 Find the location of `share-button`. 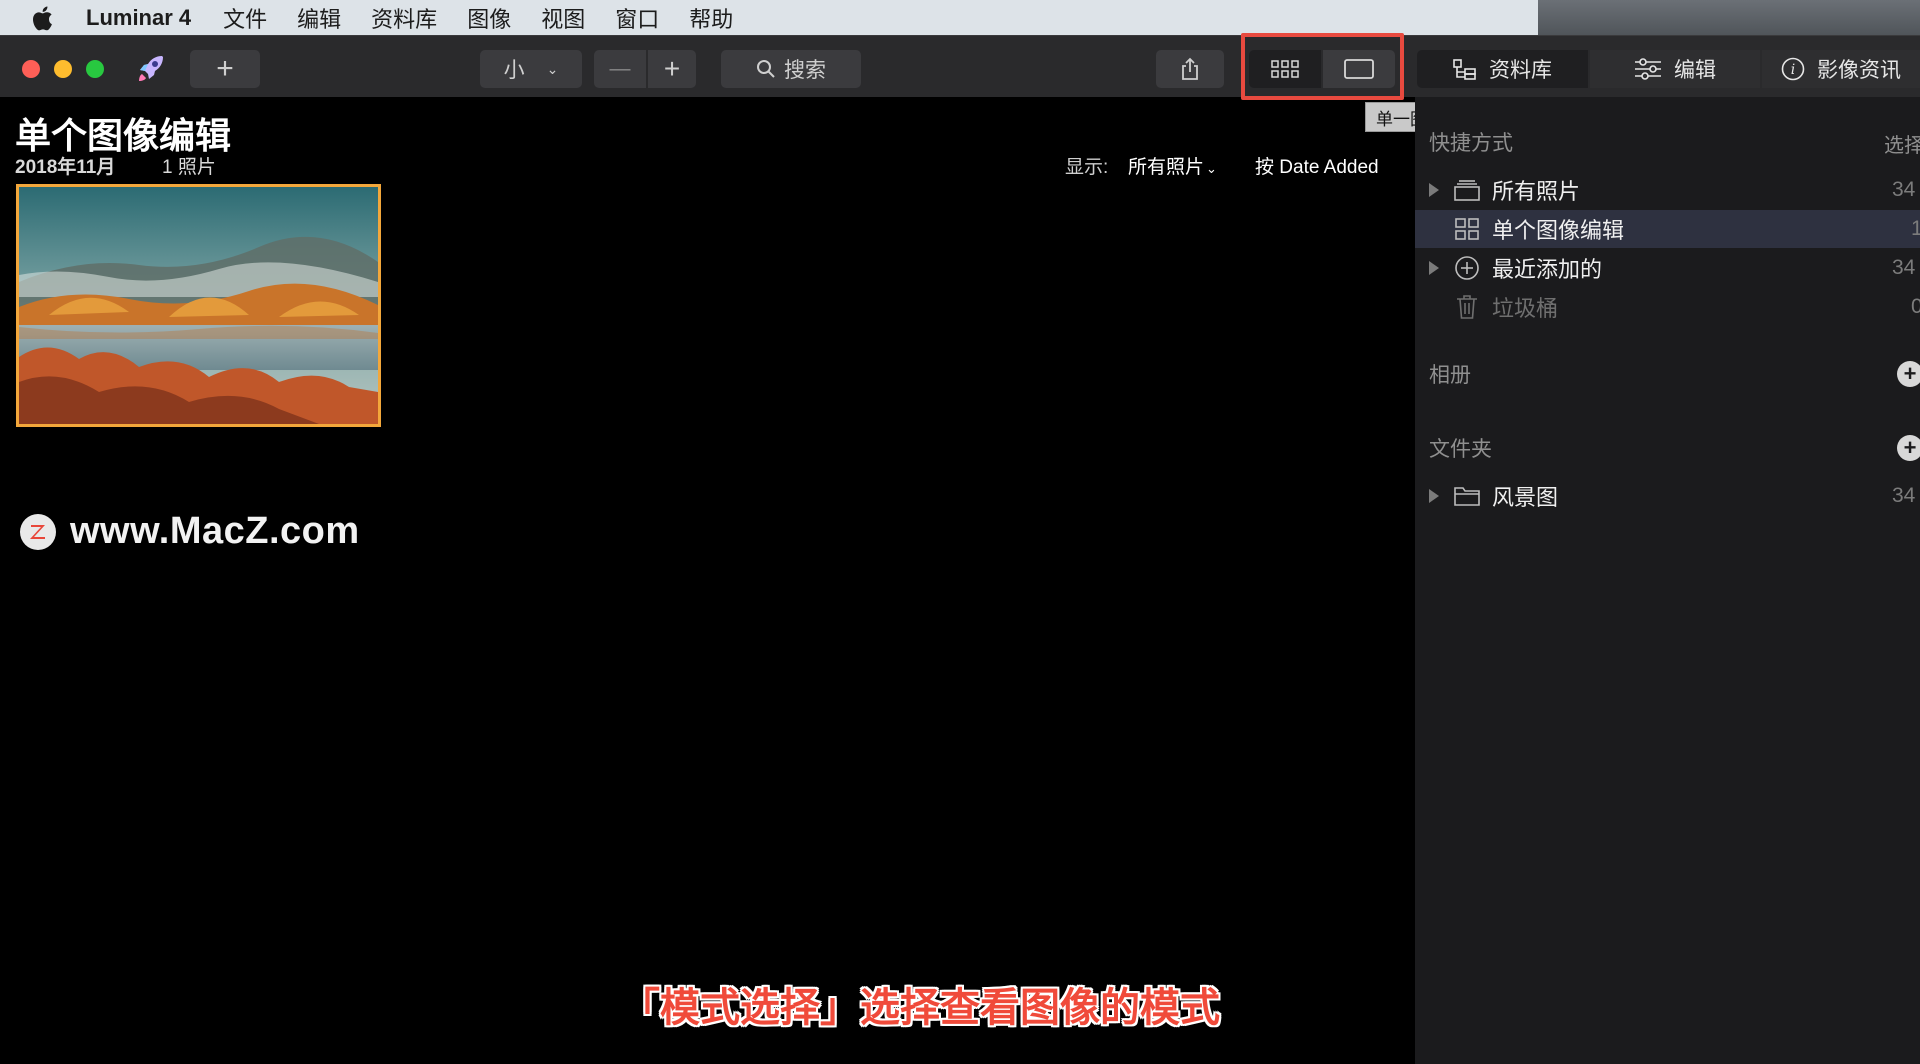

share-button is located at coordinates (1190, 69).